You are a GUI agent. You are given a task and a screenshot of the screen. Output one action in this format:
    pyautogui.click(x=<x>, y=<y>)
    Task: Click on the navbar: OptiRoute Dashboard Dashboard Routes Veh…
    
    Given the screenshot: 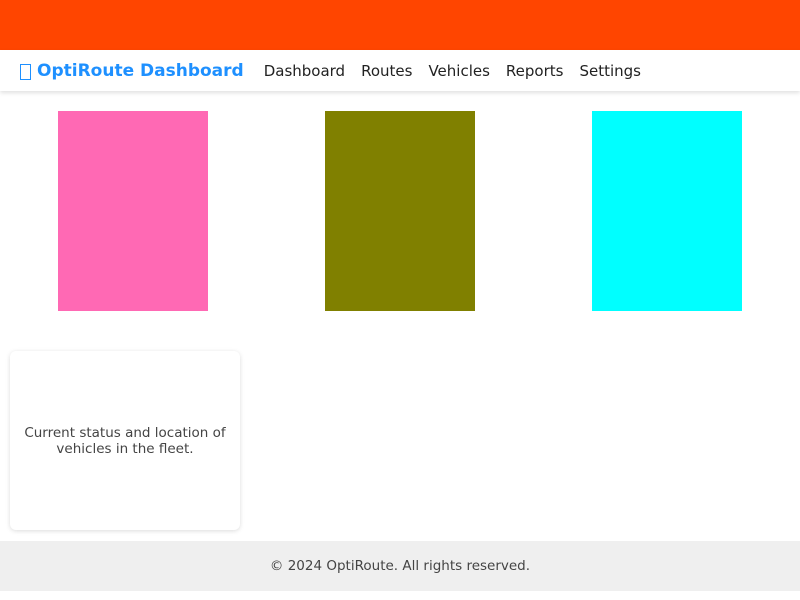 What is the action you would take?
    pyautogui.click(x=400, y=70)
    